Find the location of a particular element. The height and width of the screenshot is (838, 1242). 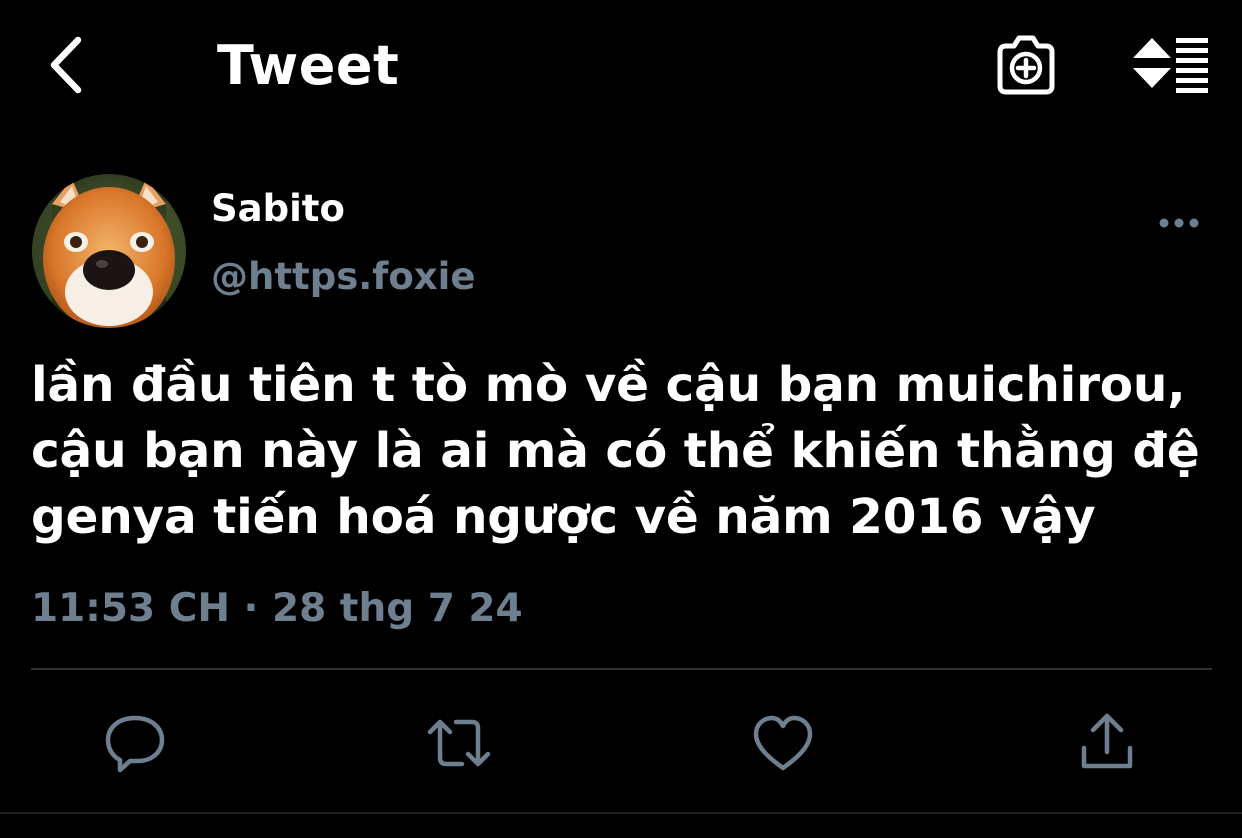

sort-toggle-icon is located at coordinates (1170, 65).